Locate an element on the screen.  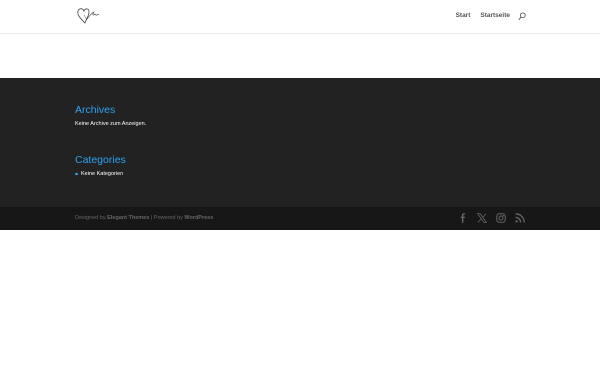
bullet-icon is located at coordinates (76, 173).